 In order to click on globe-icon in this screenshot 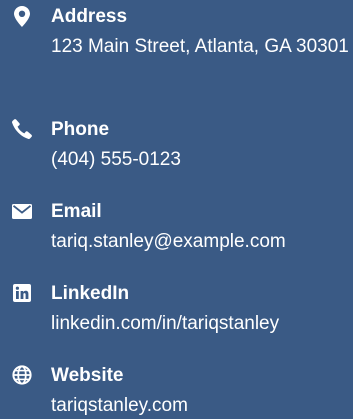, I will do `click(22, 375)`.